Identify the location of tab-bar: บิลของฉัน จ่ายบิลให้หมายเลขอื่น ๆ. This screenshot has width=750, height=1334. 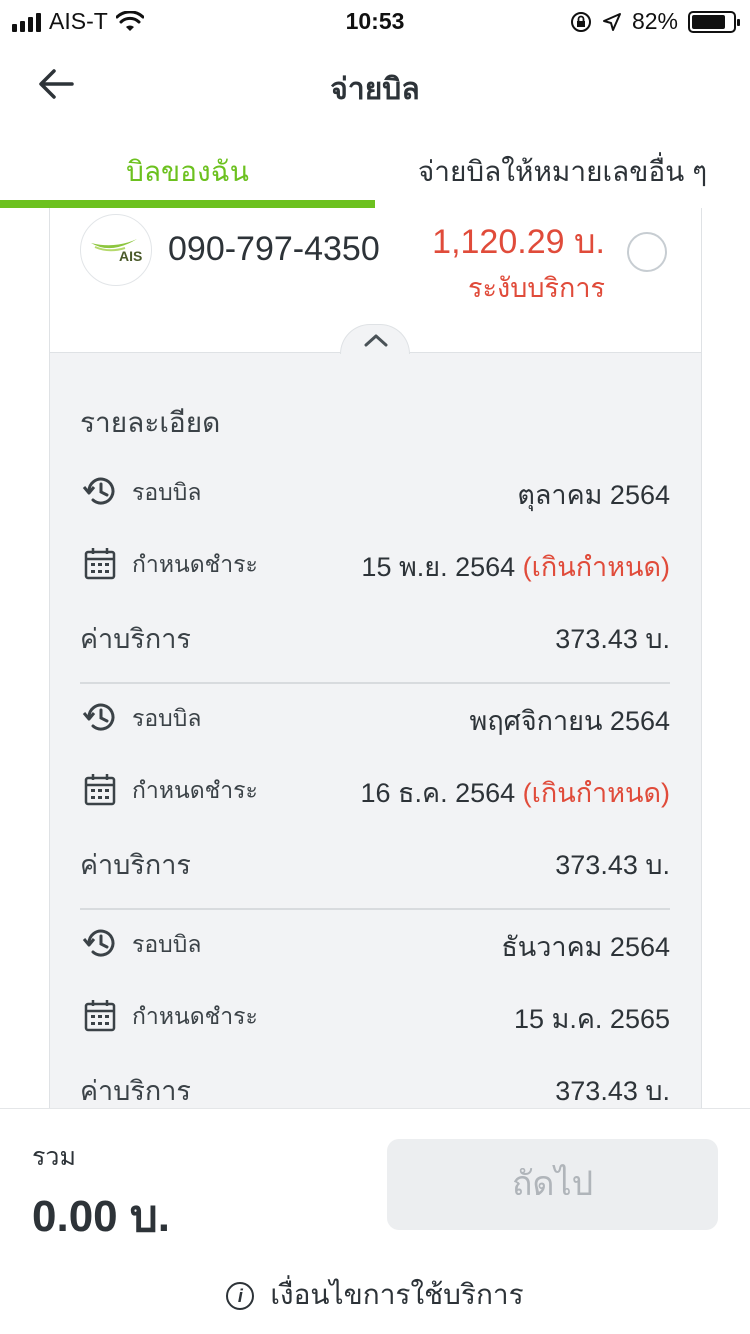
(375, 168).